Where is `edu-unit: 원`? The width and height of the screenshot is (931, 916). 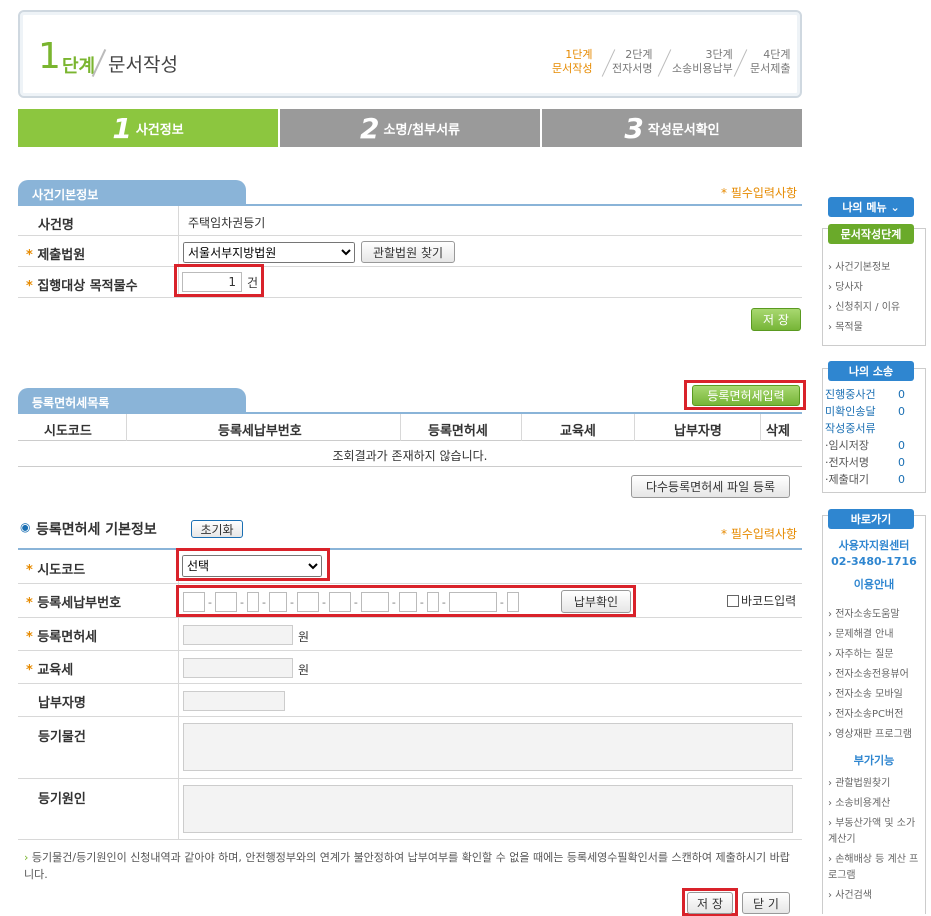
edu-unit: 원 is located at coordinates (304, 670).